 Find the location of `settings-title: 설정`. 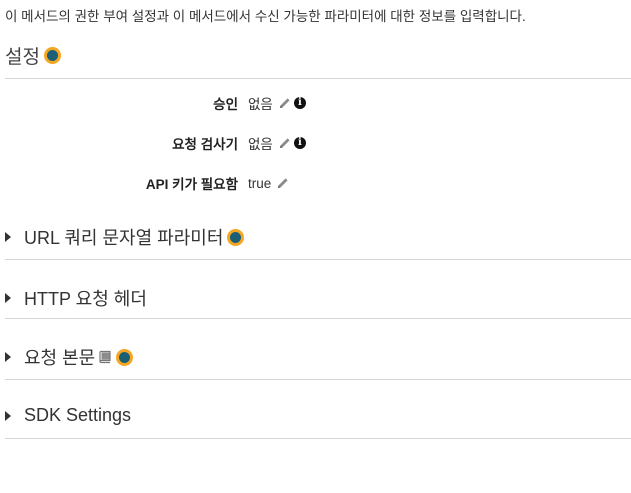

settings-title: 설정 is located at coordinates (33, 55).